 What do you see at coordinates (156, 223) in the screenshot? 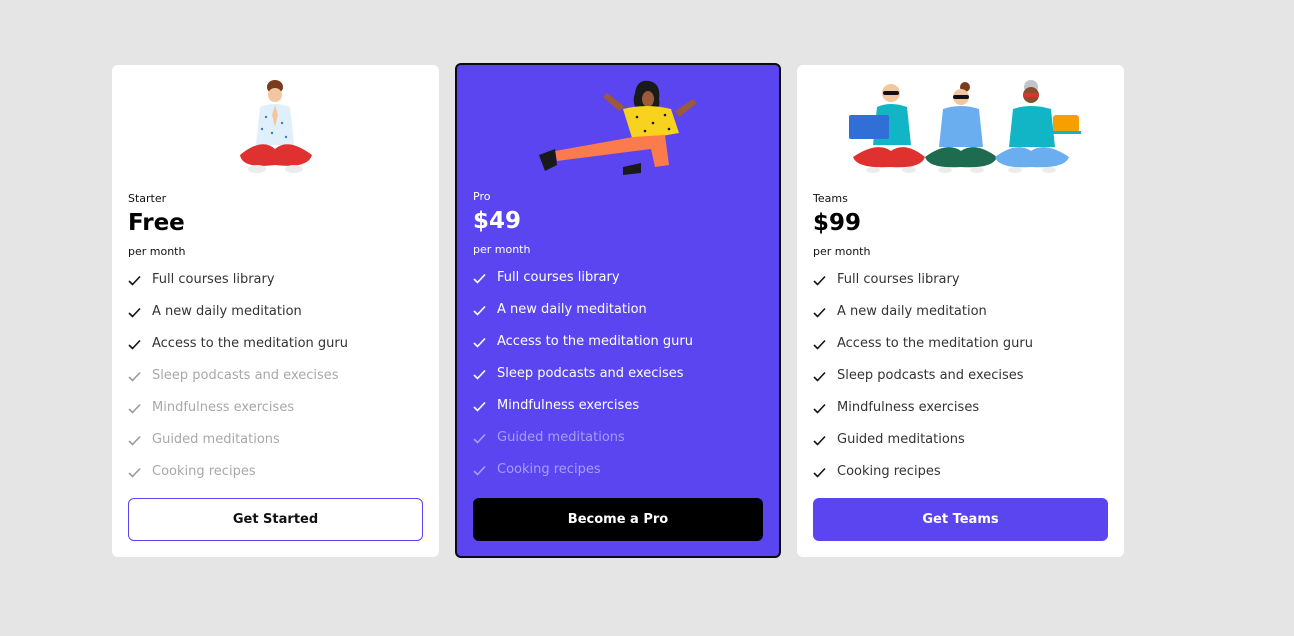
I see `plan-price: Free` at bounding box center [156, 223].